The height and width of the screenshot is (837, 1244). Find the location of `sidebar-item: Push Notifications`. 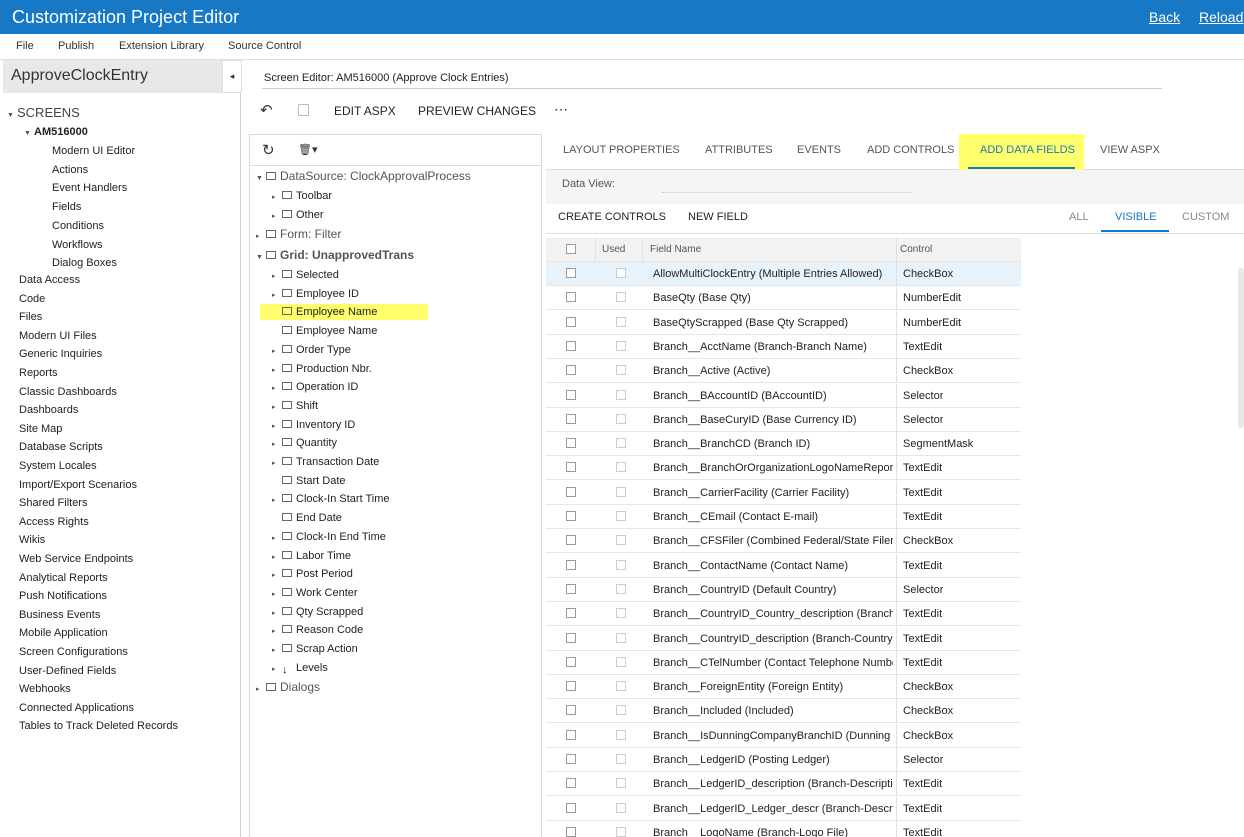

sidebar-item: Push Notifications is located at coordinates (63, 596).